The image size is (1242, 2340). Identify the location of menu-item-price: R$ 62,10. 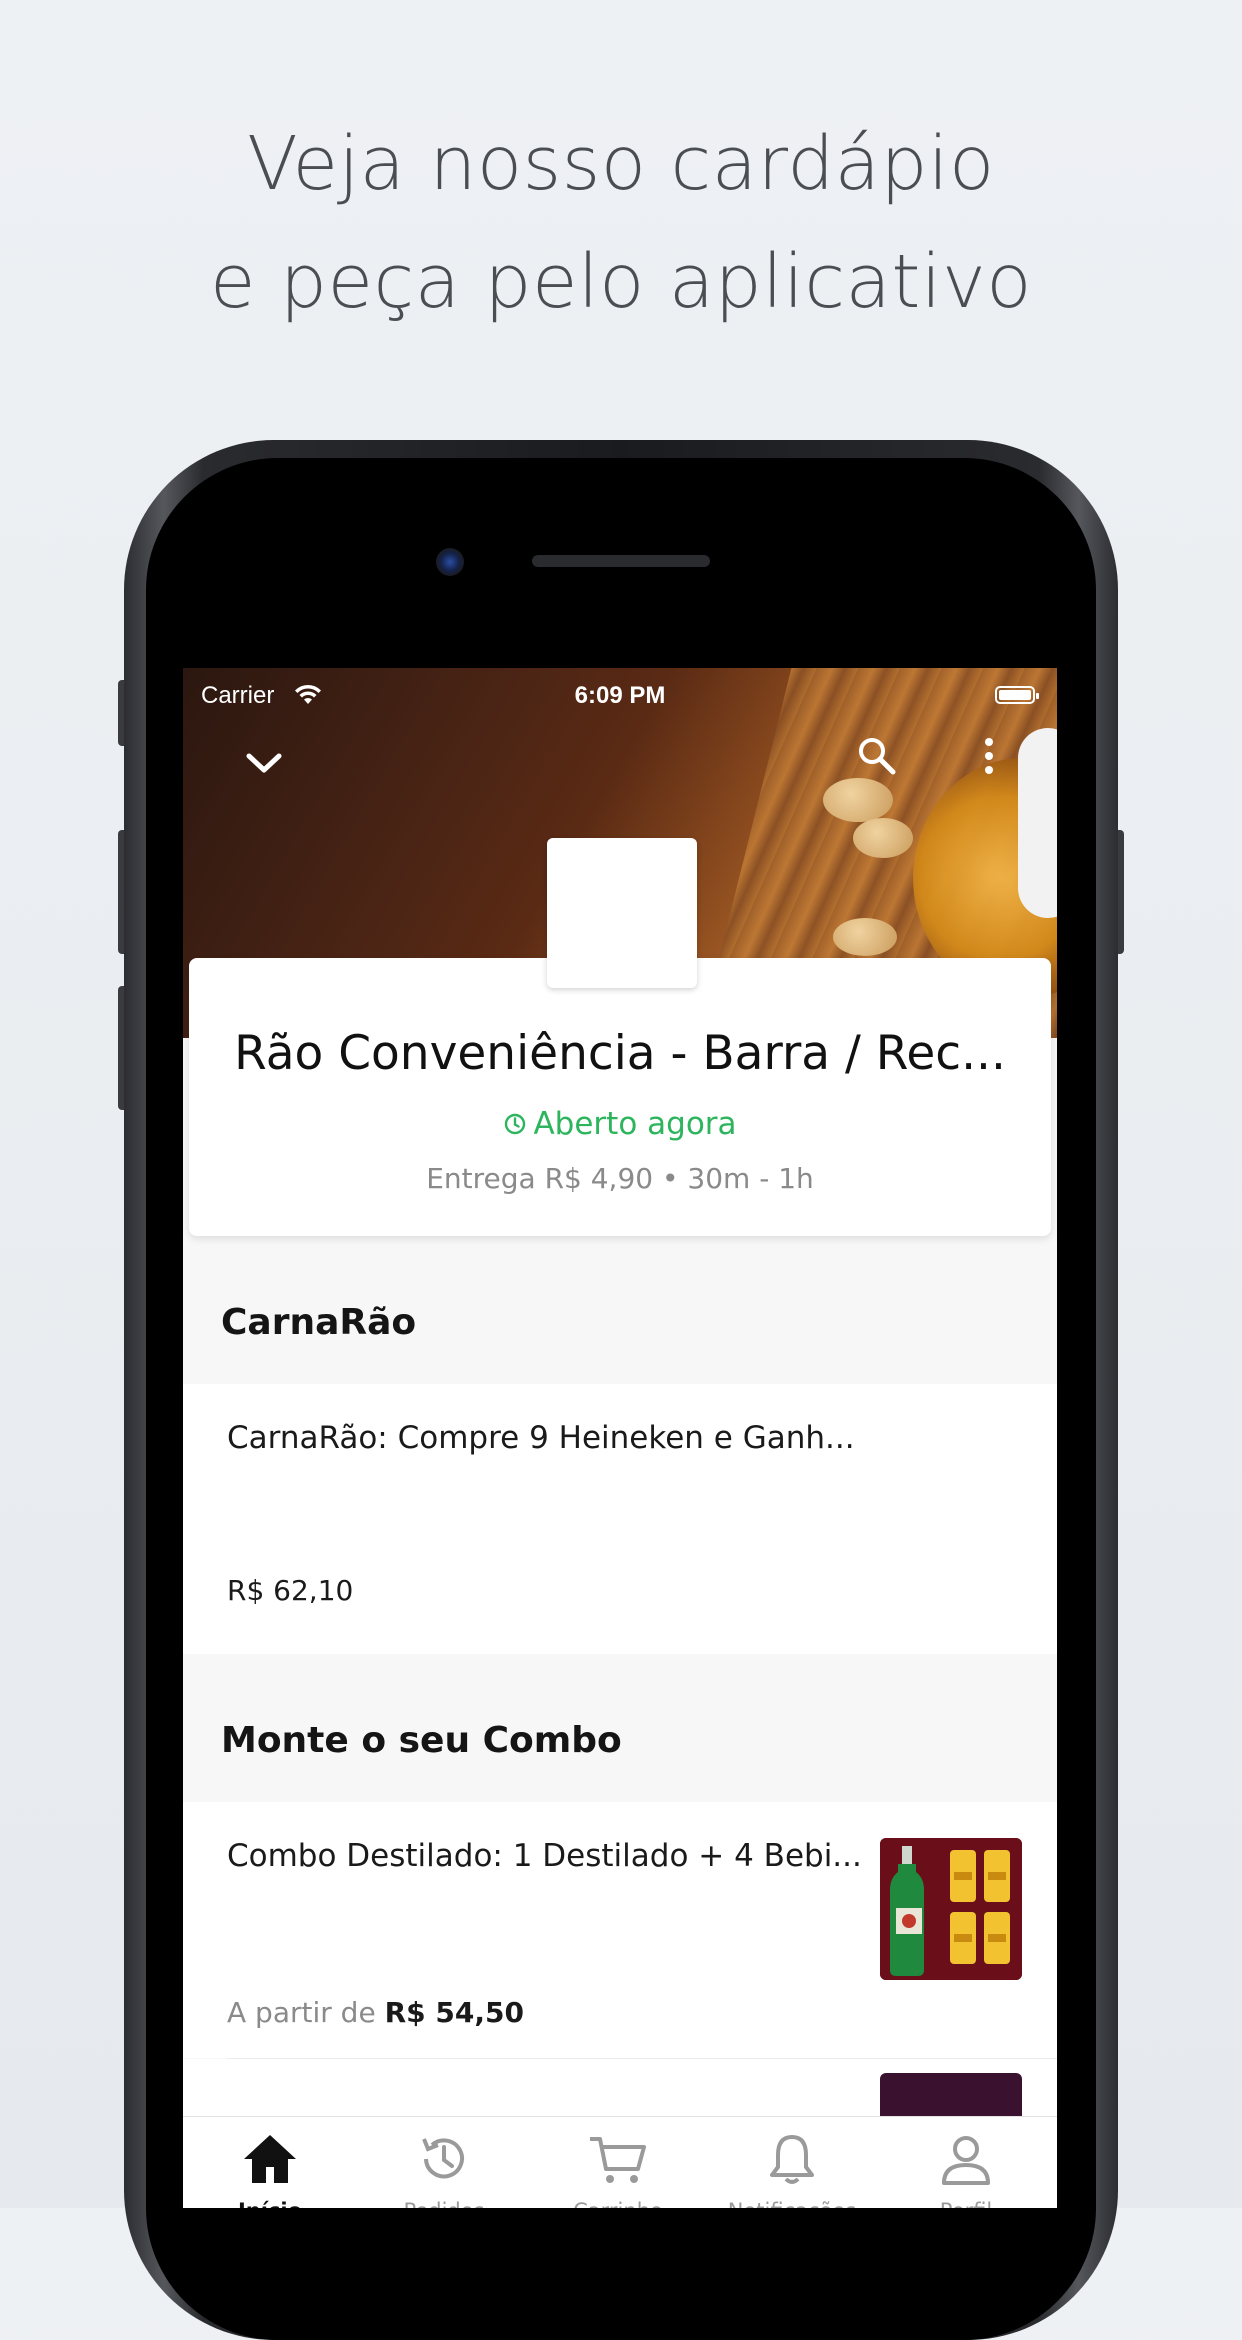
(290, 1590).